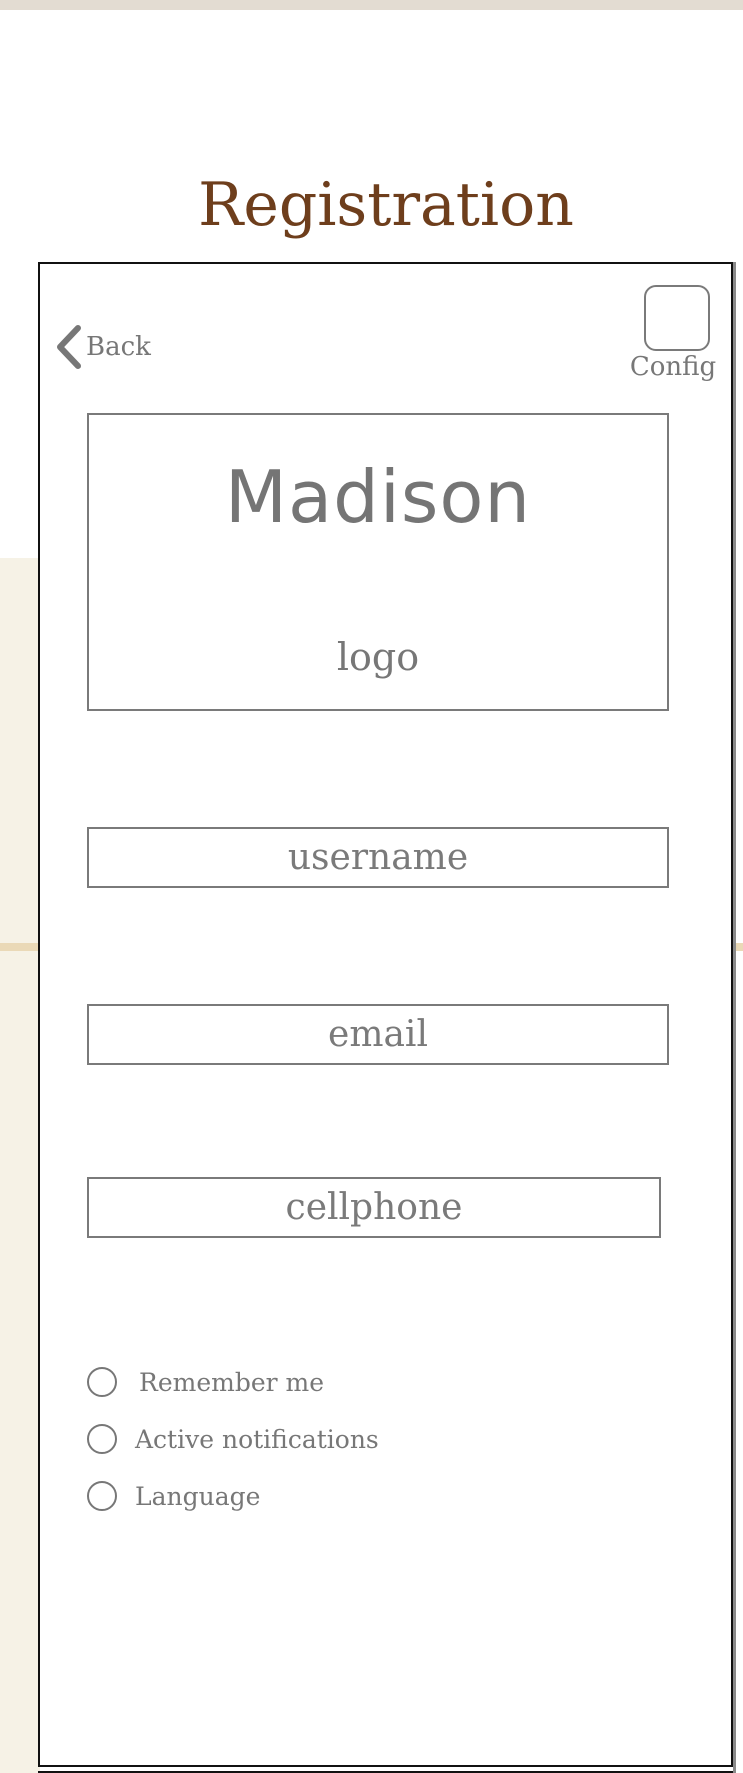 The width and height of the screenshot is (743, 1773). What do you see at coordinates (378, 562) in the screenshot?
I see `logo-placeholder: Madison logo` at bounding box center [378, 562].